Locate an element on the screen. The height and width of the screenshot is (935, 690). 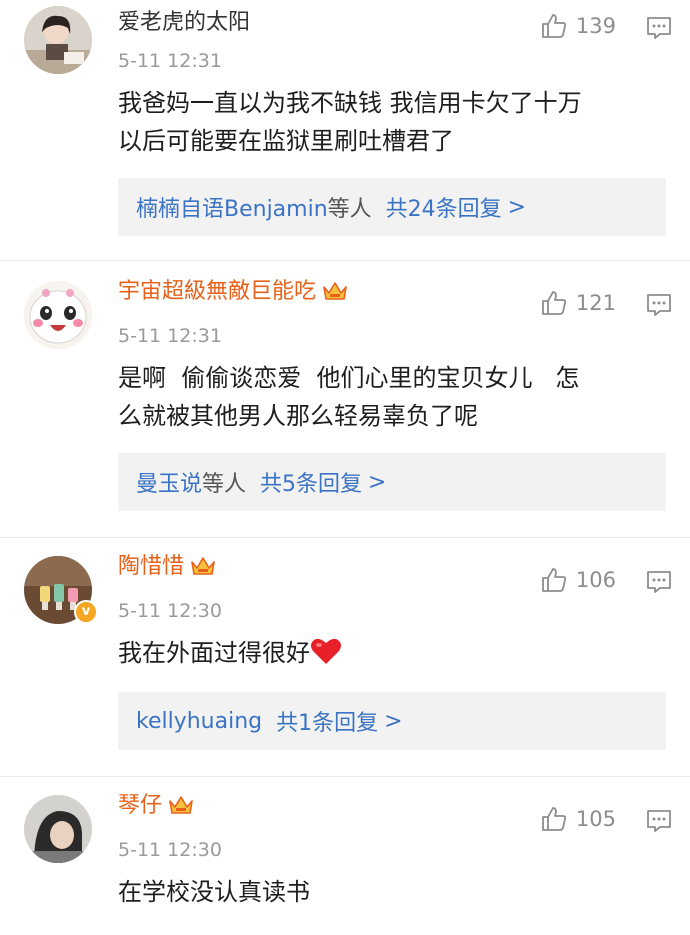
heart-emoji-icon is located at coordinates (326, 651).